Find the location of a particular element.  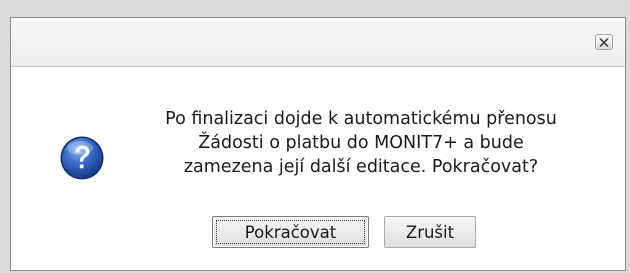

close-x-icon is located at coordinates (604, 42).